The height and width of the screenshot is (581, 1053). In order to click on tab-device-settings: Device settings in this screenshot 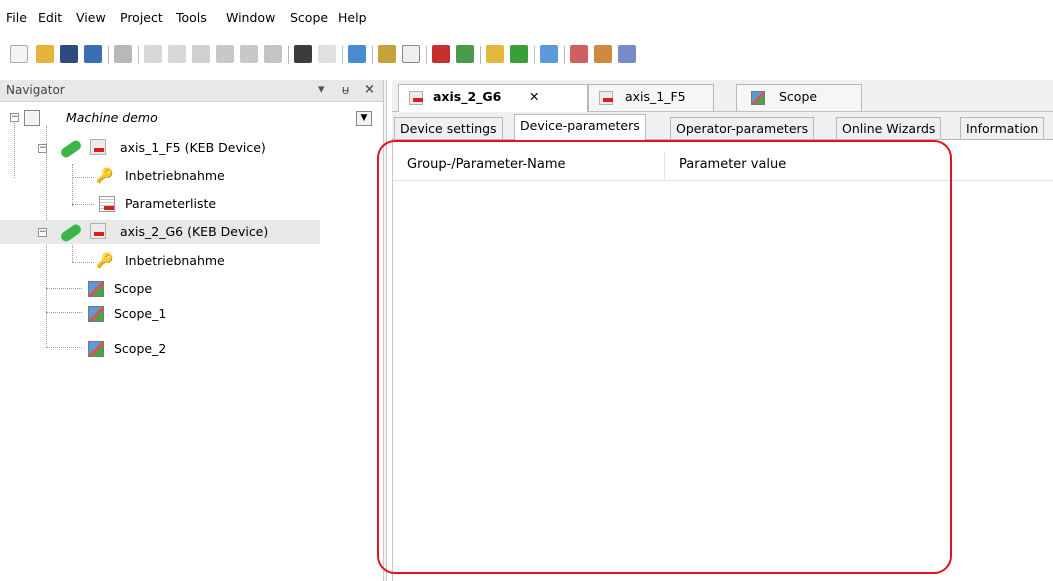, I will do `click(448, 128)`.